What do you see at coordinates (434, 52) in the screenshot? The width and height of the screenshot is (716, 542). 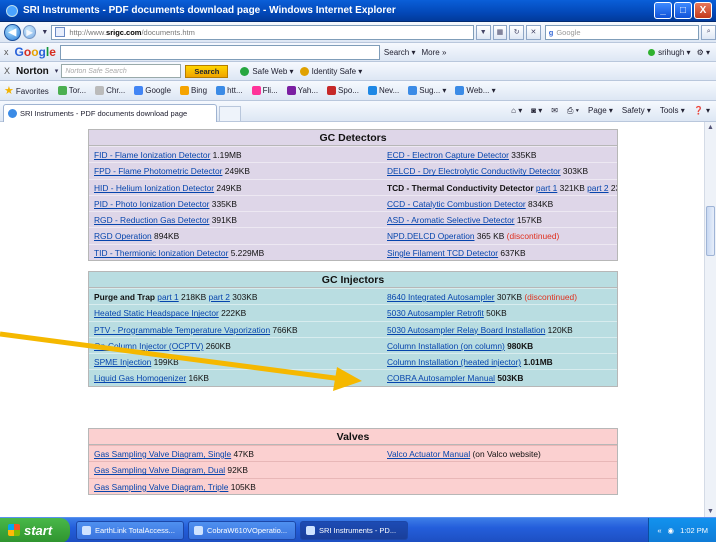 I see `google-more-button: More »` at bounding box center [434, 52].